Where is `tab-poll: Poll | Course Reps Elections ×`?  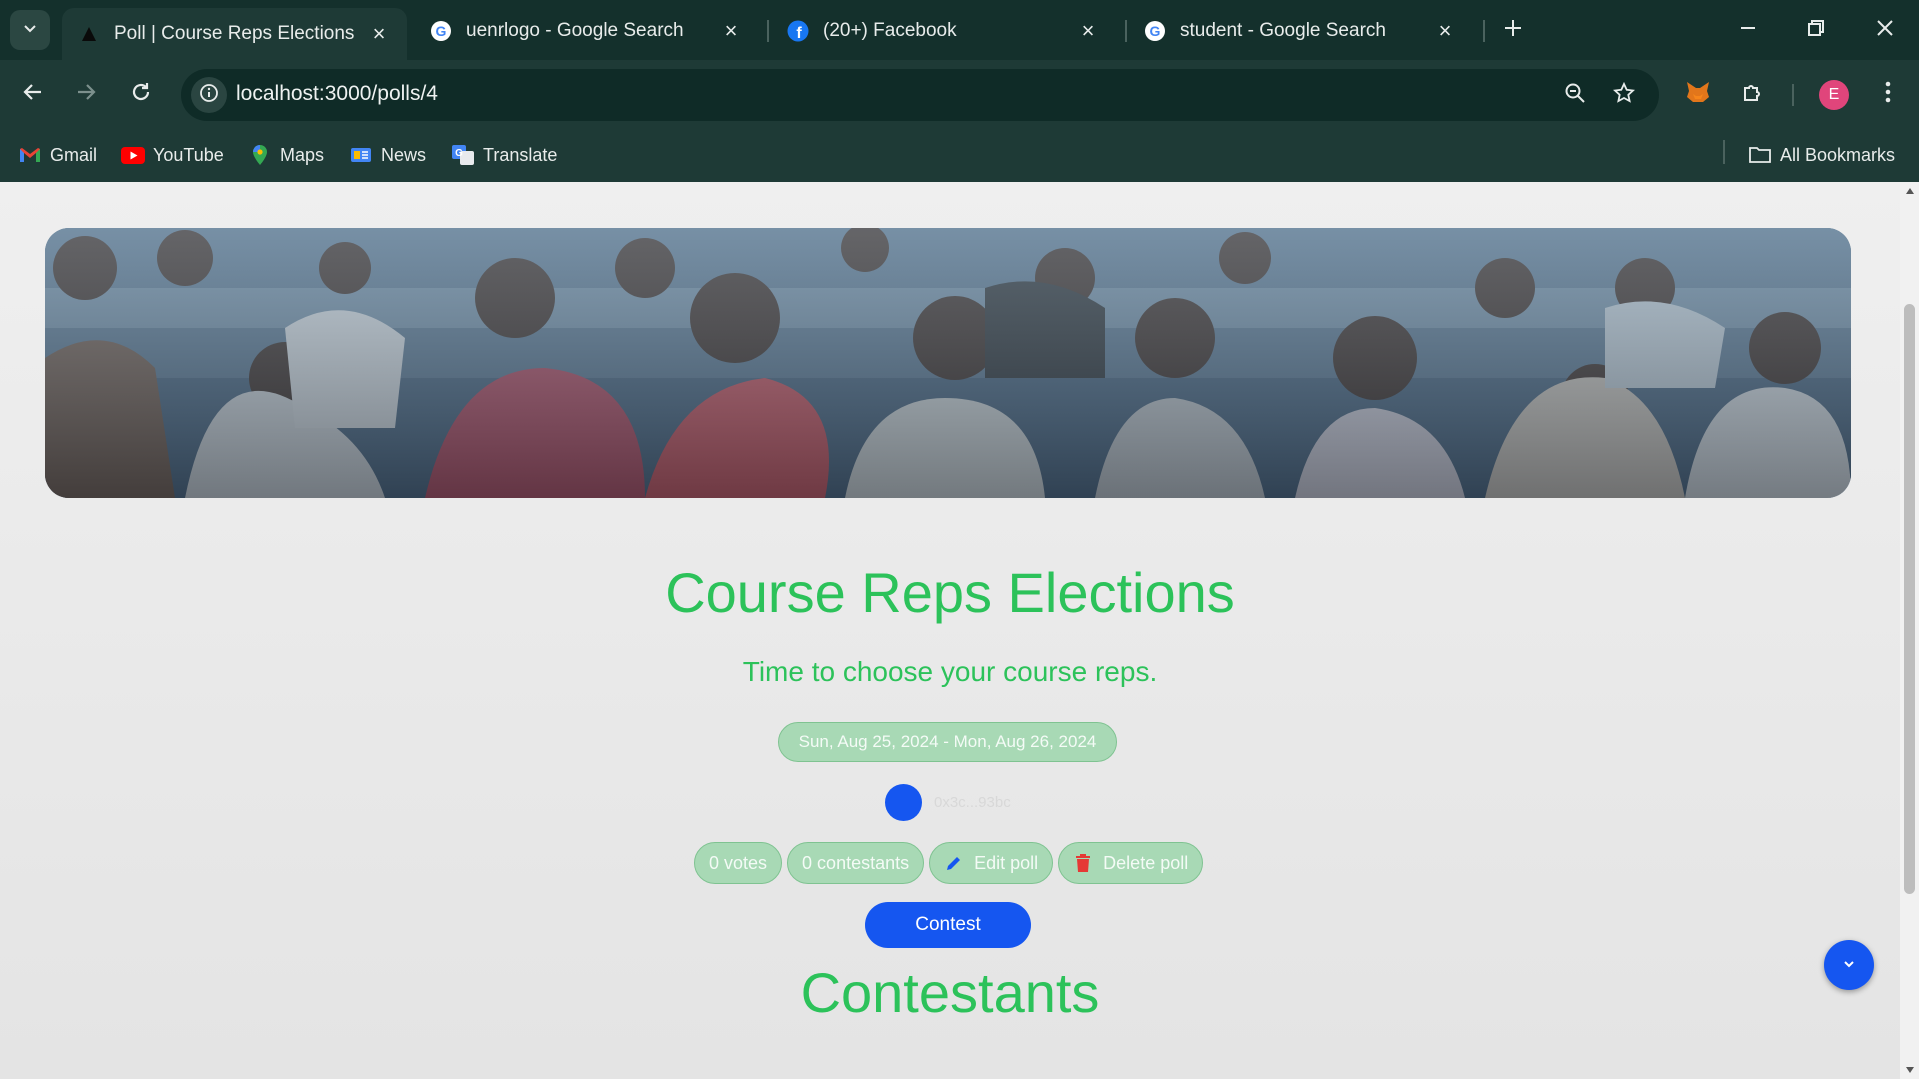
tab-poll: Poll | Course Reps Elections × is located at coordinates (234, 34).